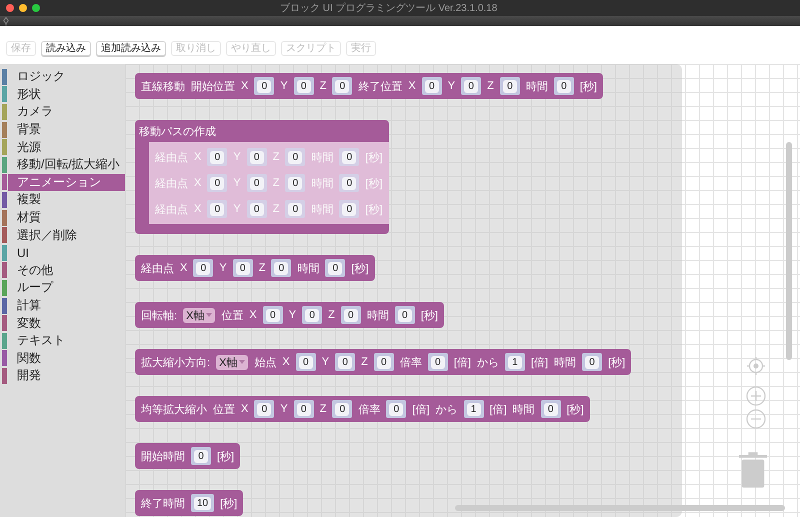  Describe the element at coordinates (369, 86) in the screenshot. I see `code-block: 直線移動 開始位置 X 0 Y 0 Z 0 終了位置 X 0 Y 0 Z 0 時間 0 [秒]` at that location.